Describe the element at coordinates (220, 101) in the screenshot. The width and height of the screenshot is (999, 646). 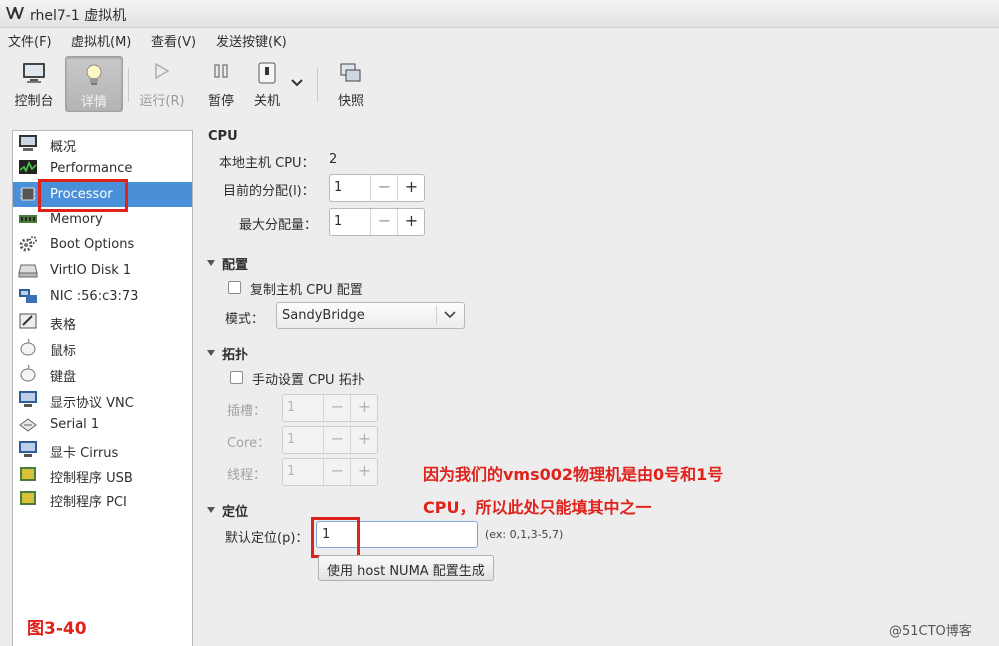
I see `pause-label: 暂停` at that location.